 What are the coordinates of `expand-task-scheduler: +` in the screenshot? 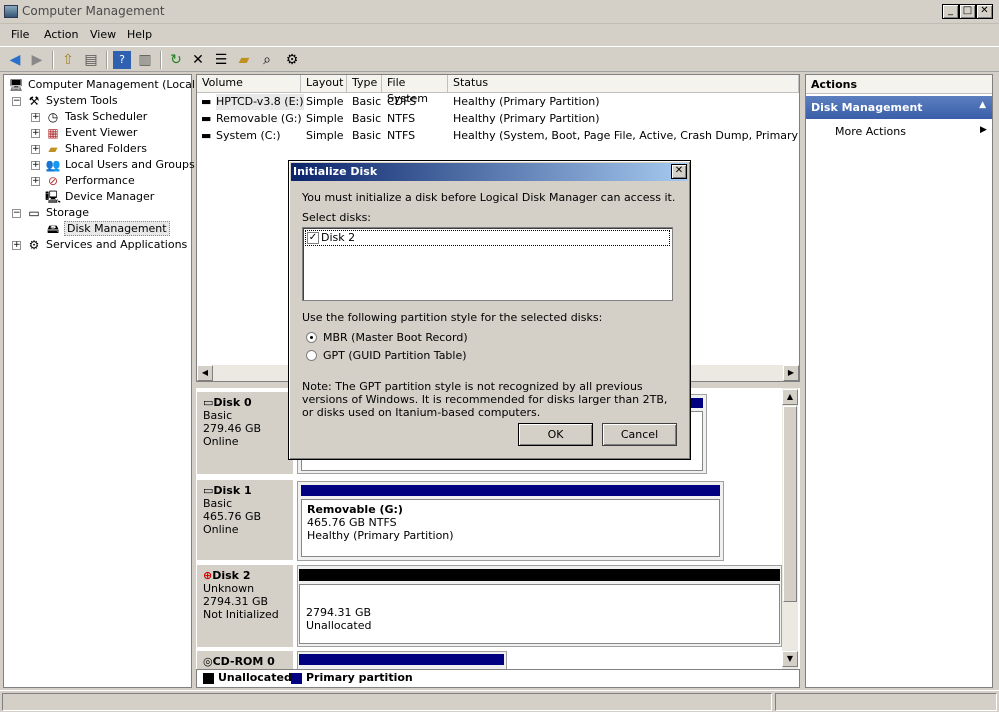 It's located at (35, 117).